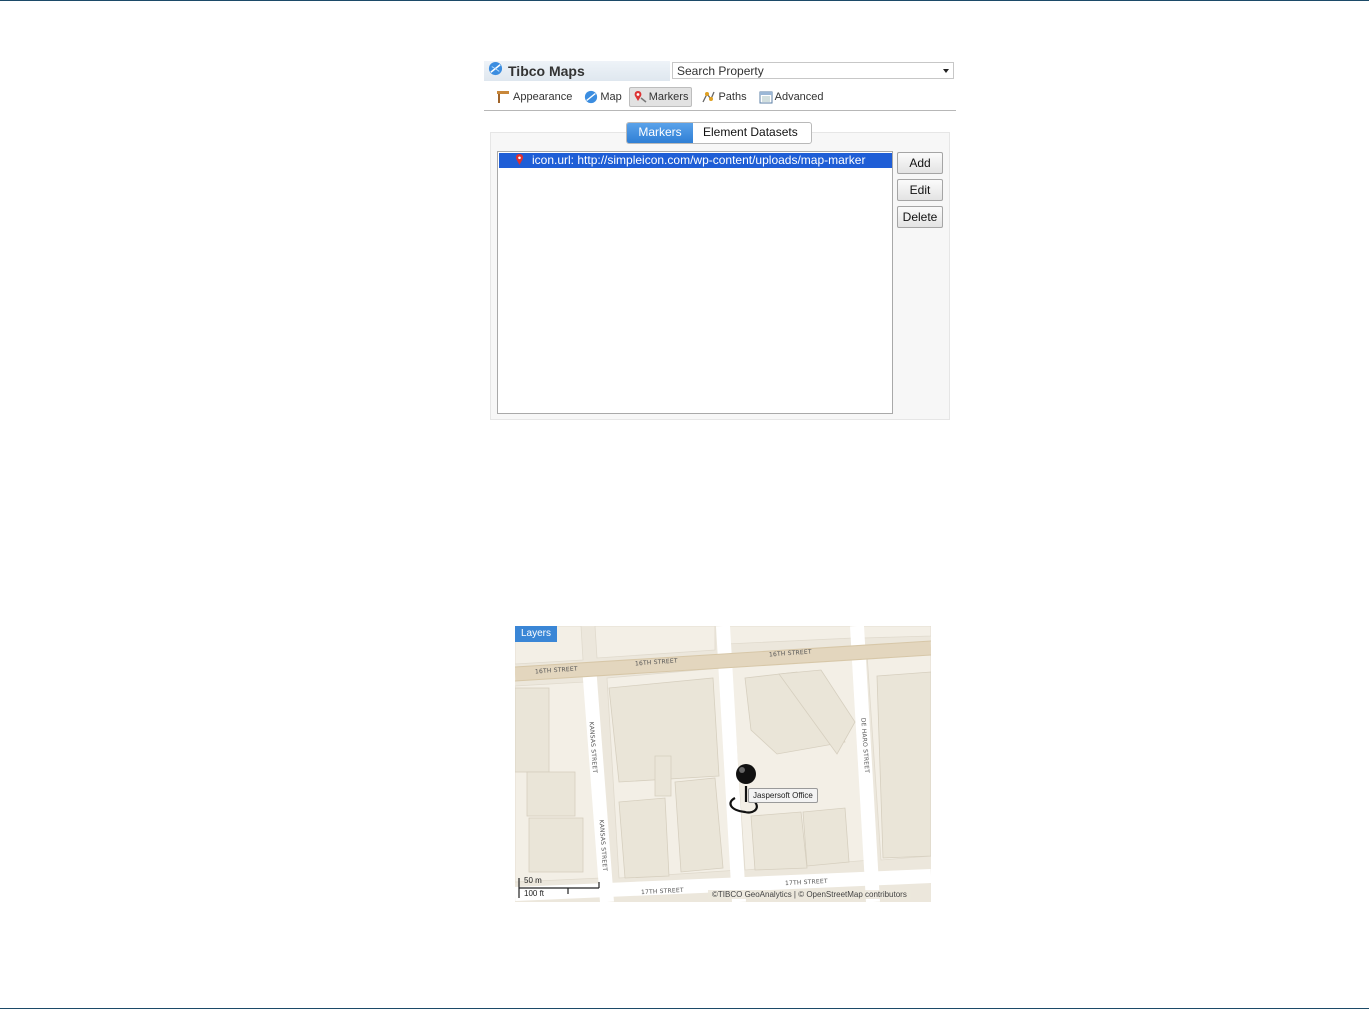 This screenshot has height=1010, width=1369. What do you see at coordinates (766, 97) in the screenshot?
I see `advanced-icon` at bounding box center [766, 97].